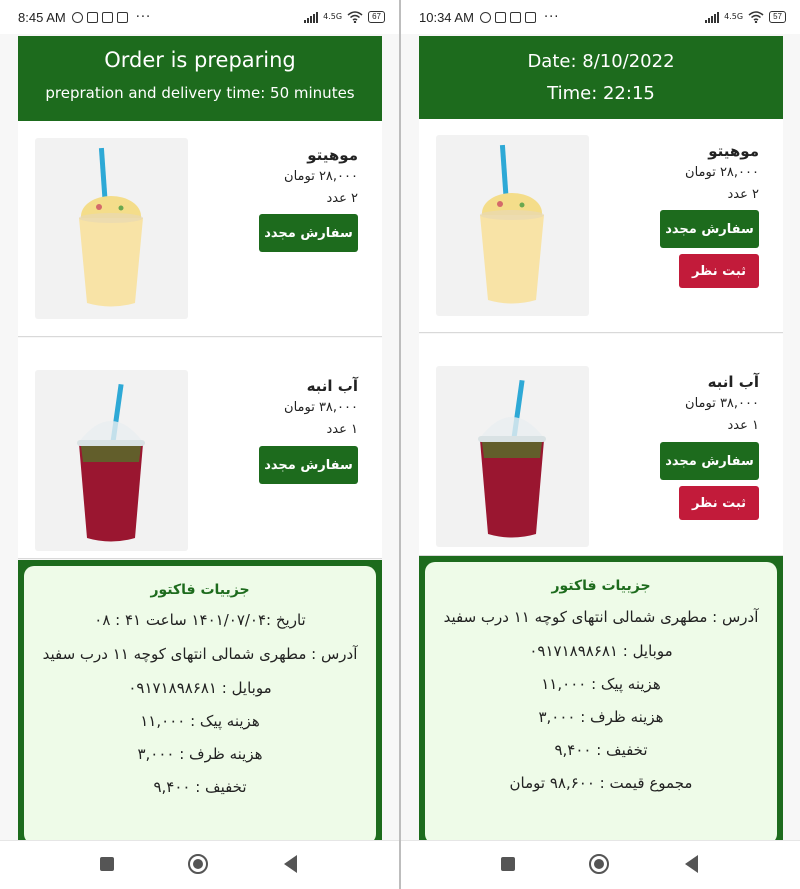 This screenshot has width=800, height=889. Describe the element at coordinates (107, 17) in the screenshot. I see `check-icon` at that location.